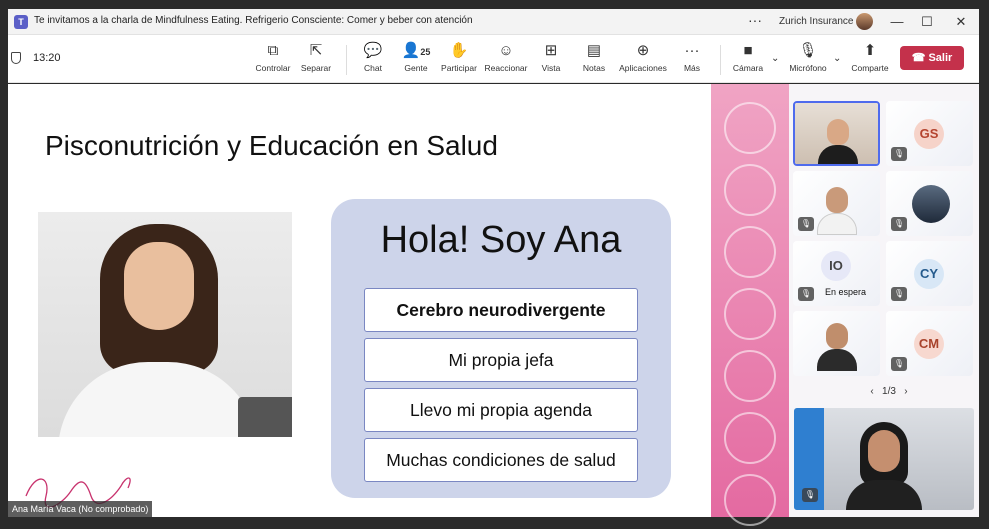 The image size is (989, 529). What do you see at coordinates (864, 21) in the screenshot?
I see `account-avatar` at bounding box center [864, 21].